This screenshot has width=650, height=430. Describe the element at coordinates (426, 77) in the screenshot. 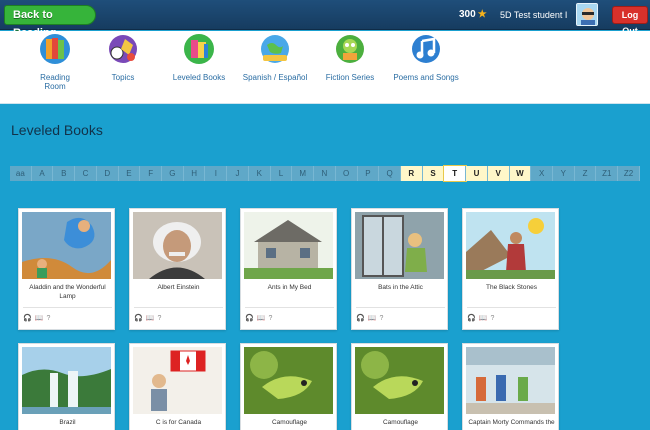

I see `nav-label: Poems and Songs` at that location.